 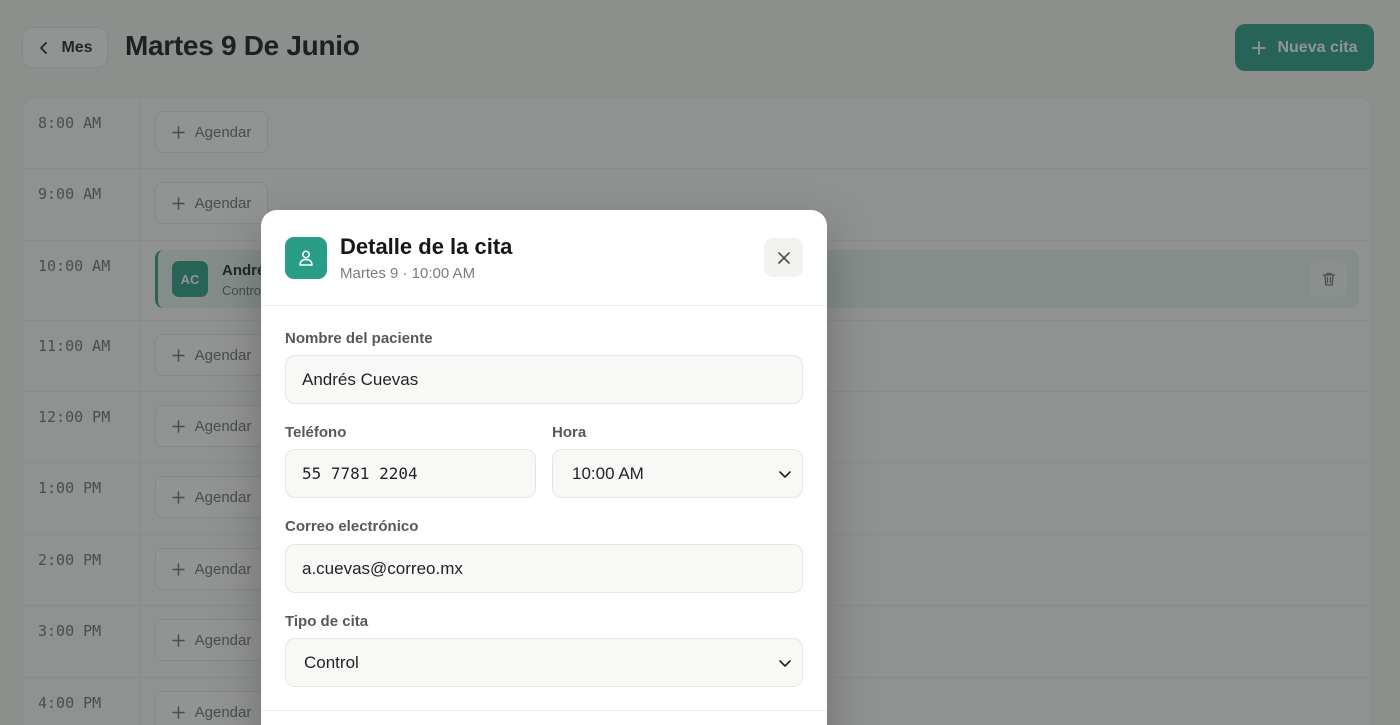 I want to click on modal-title: Detalle de la cita, so click(x=426, y=246).